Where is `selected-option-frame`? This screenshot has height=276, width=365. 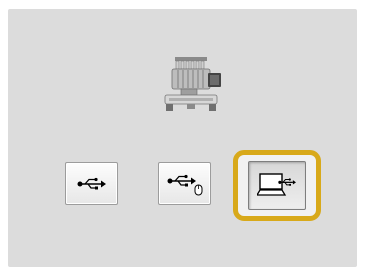
selected-option-frame is located at coordinates (277, 185).